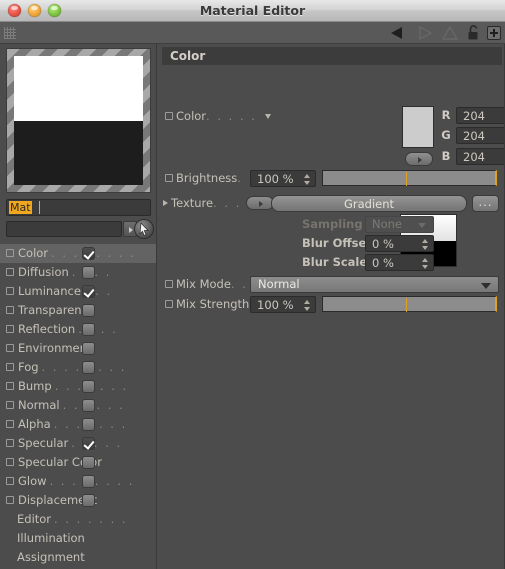 The width and height of the screenshot is (505, 569). What do you see at coordinates (169, 283) in the screenshot?
I see `mix-mode-bullet-icon` at bounding box center [169, 283].